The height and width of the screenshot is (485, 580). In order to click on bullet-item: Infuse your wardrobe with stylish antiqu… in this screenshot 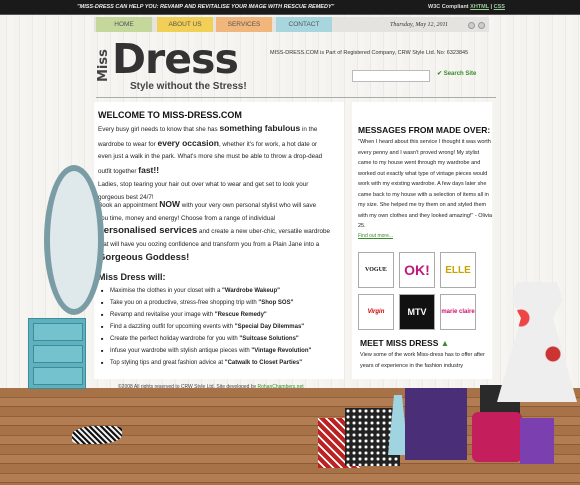, I will do `click(224, 351)`.